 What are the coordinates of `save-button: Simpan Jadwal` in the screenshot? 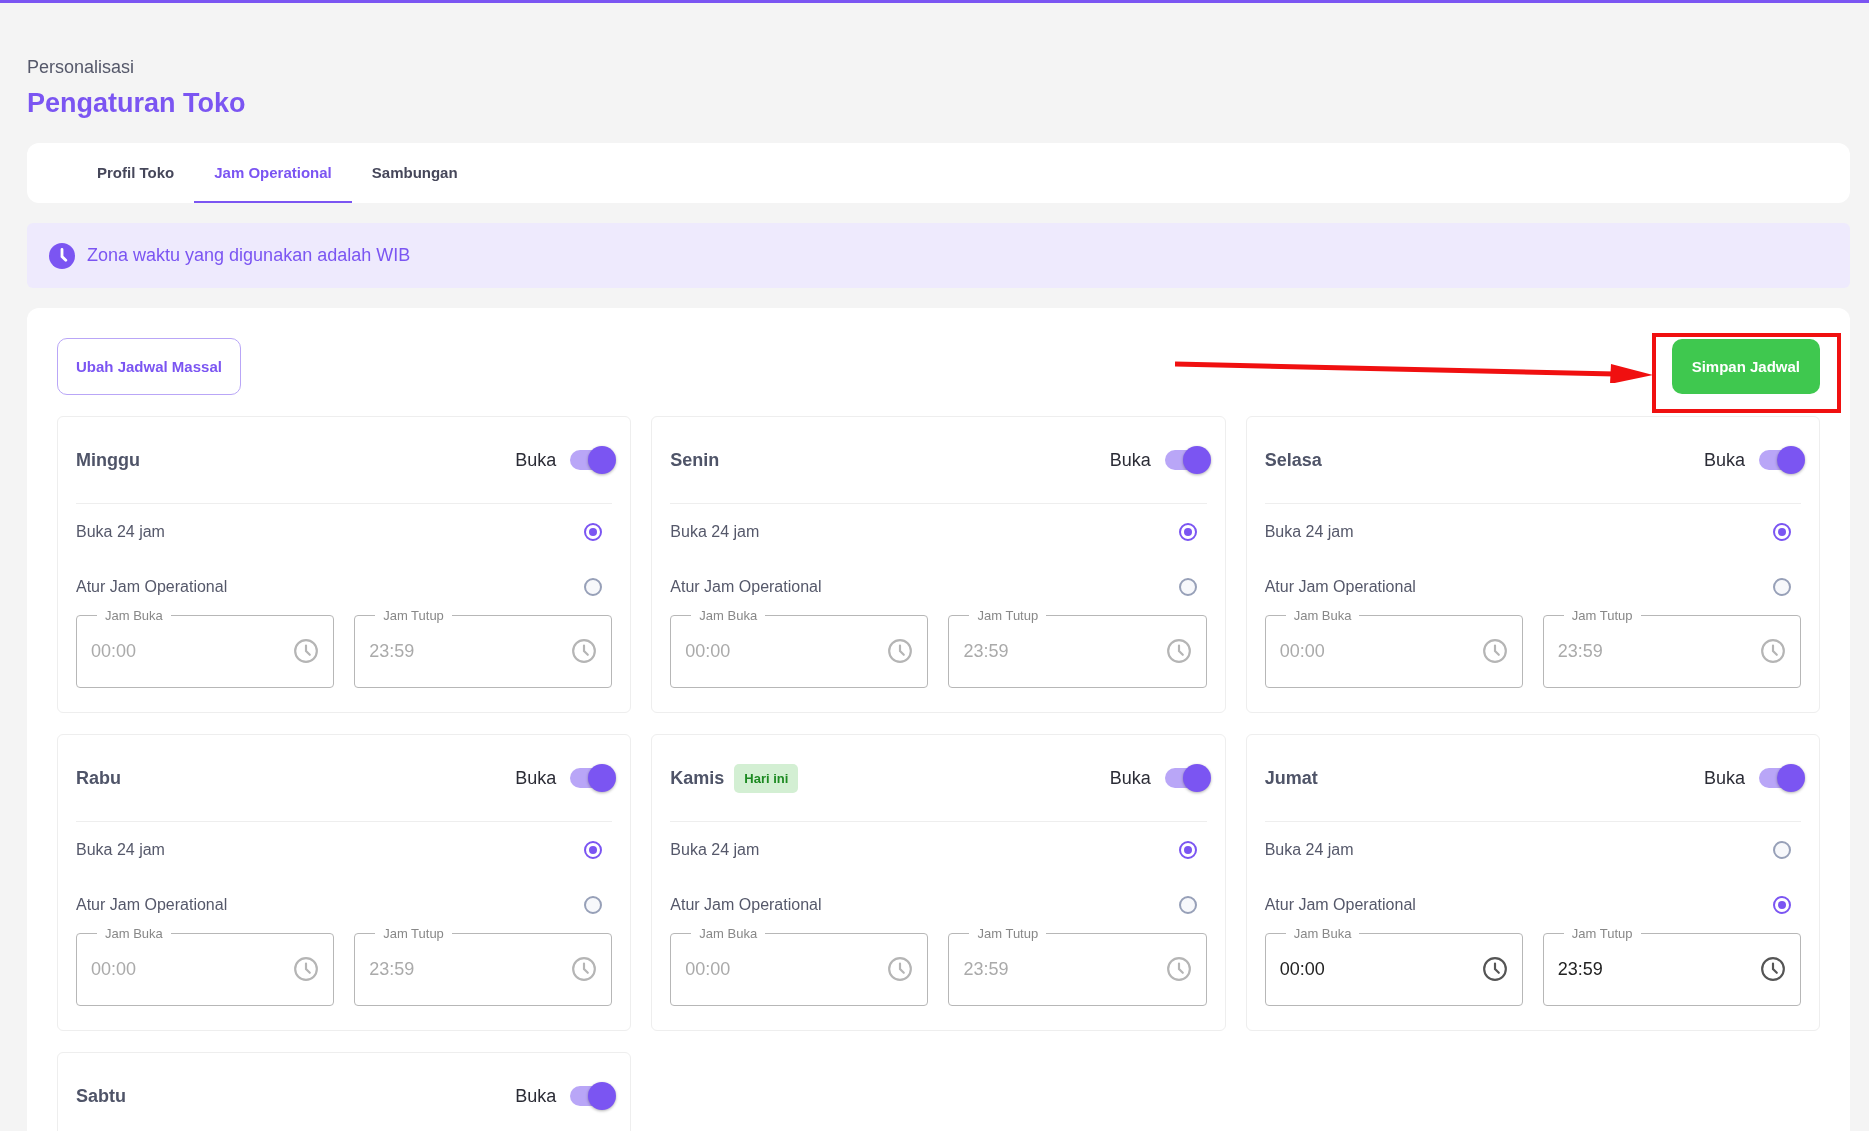 It's located at (1745, 366).